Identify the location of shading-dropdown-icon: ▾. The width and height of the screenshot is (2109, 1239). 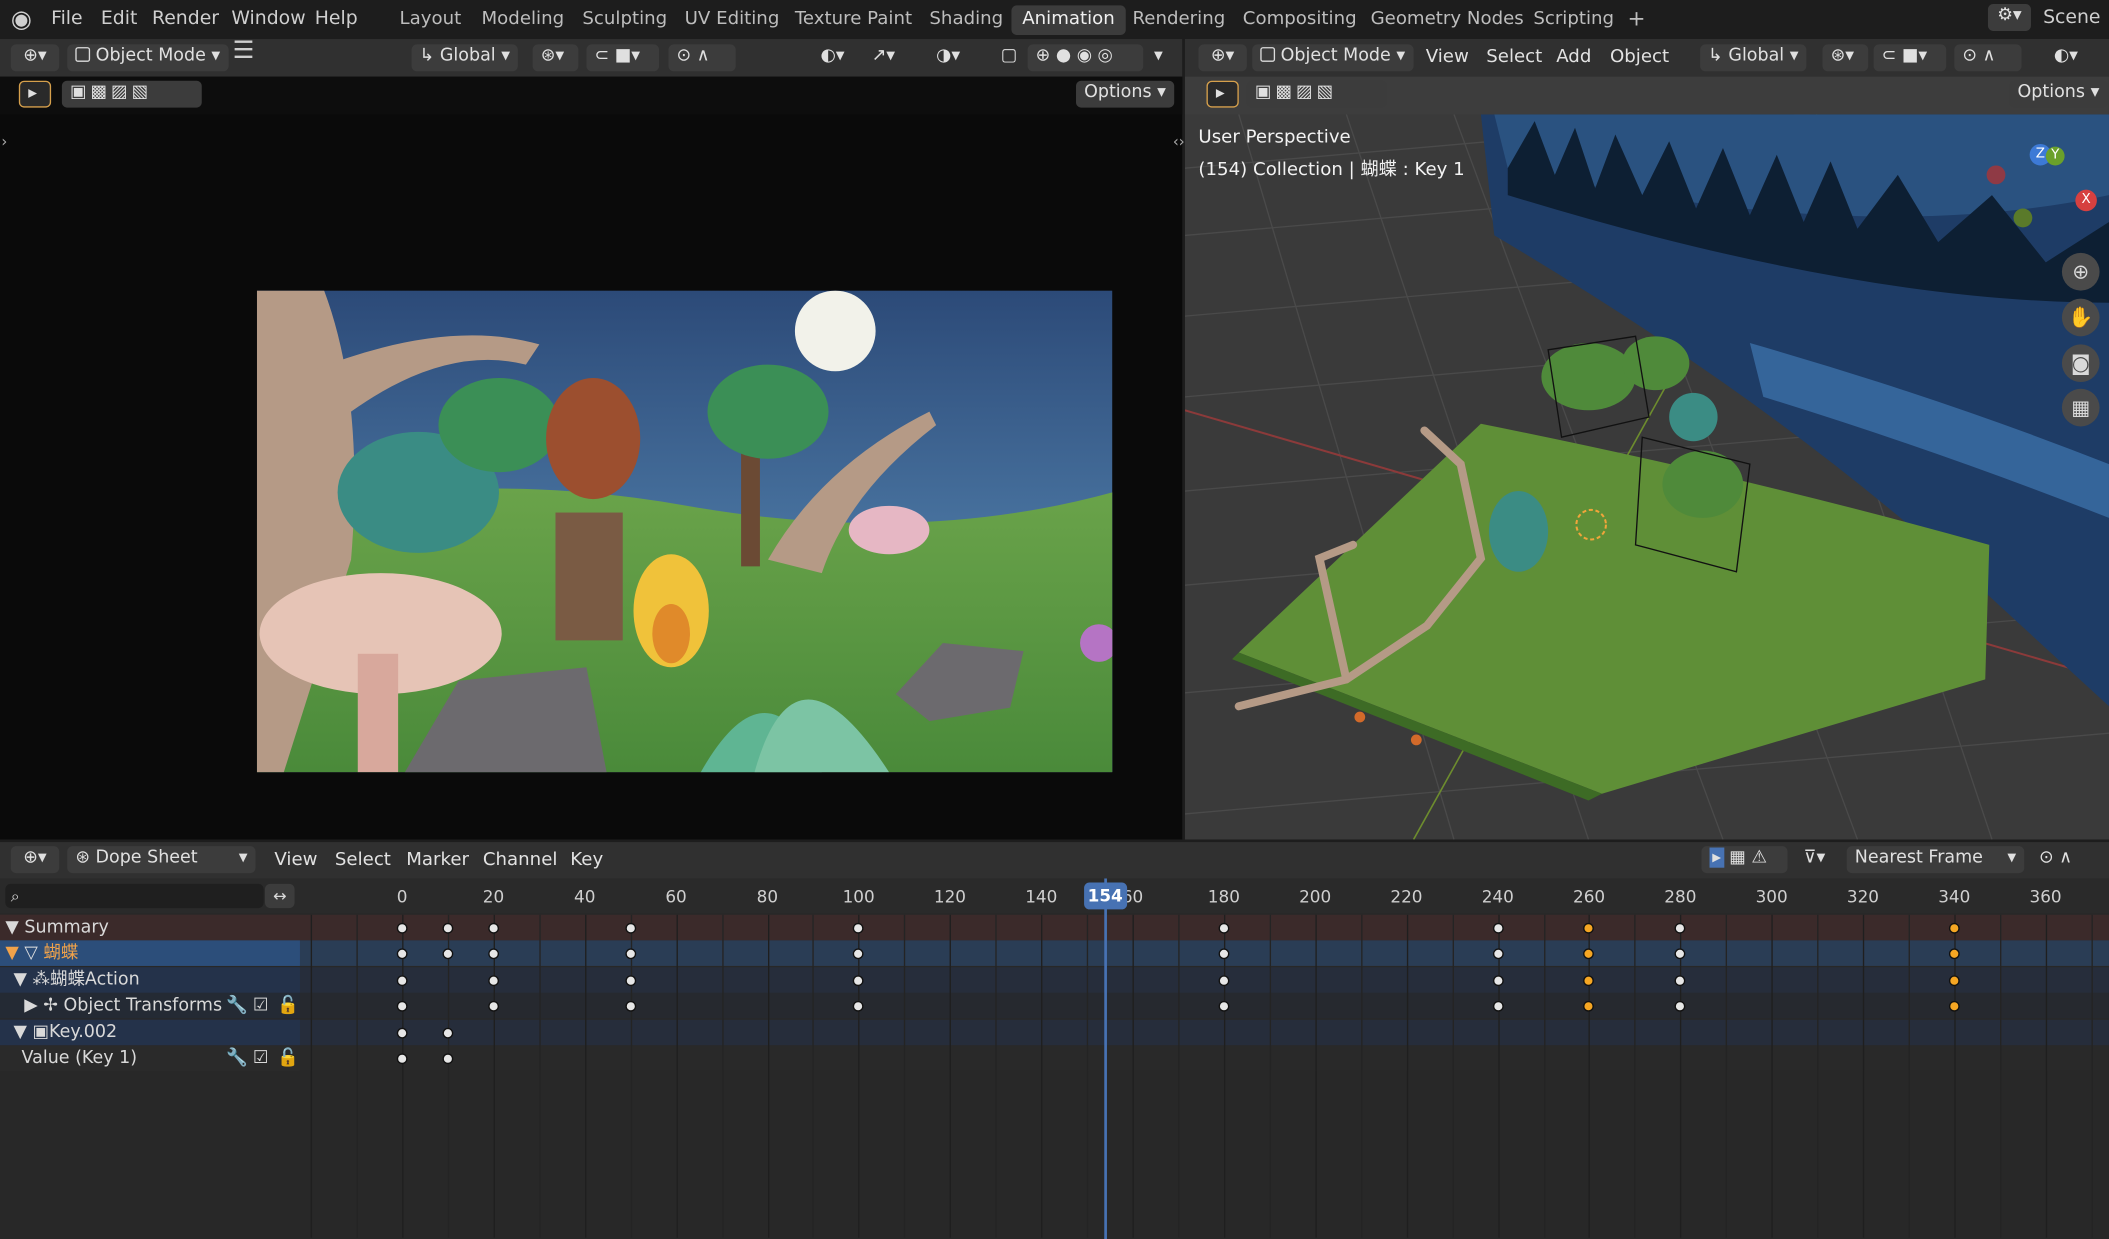
(1158, 57).